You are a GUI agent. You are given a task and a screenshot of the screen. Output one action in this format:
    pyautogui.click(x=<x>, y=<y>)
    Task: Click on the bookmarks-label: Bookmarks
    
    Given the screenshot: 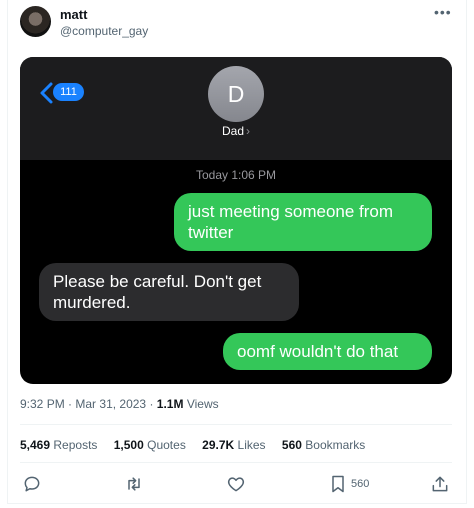 What is the action you would take?
    pyautogui.click(x=335, y=445)
    